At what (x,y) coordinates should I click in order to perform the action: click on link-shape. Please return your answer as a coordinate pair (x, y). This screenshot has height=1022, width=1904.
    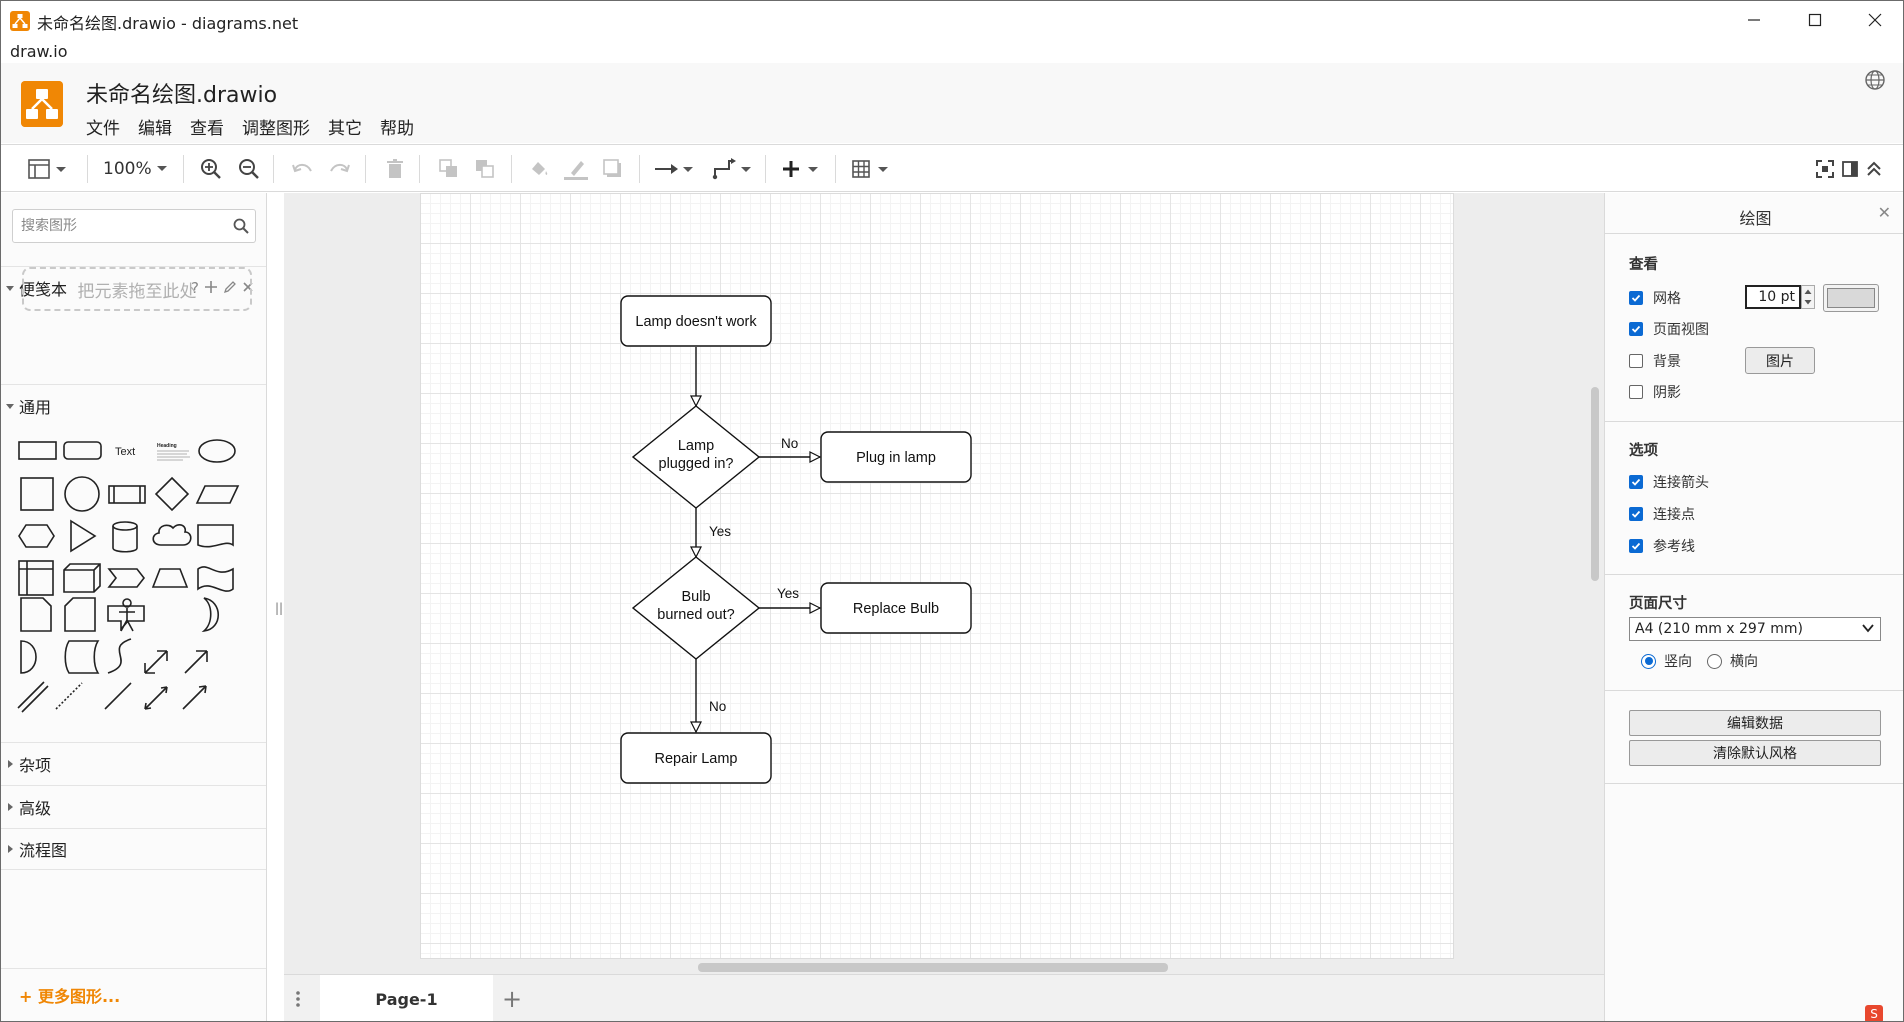
    Looking at the image, I should click on (33, 697).